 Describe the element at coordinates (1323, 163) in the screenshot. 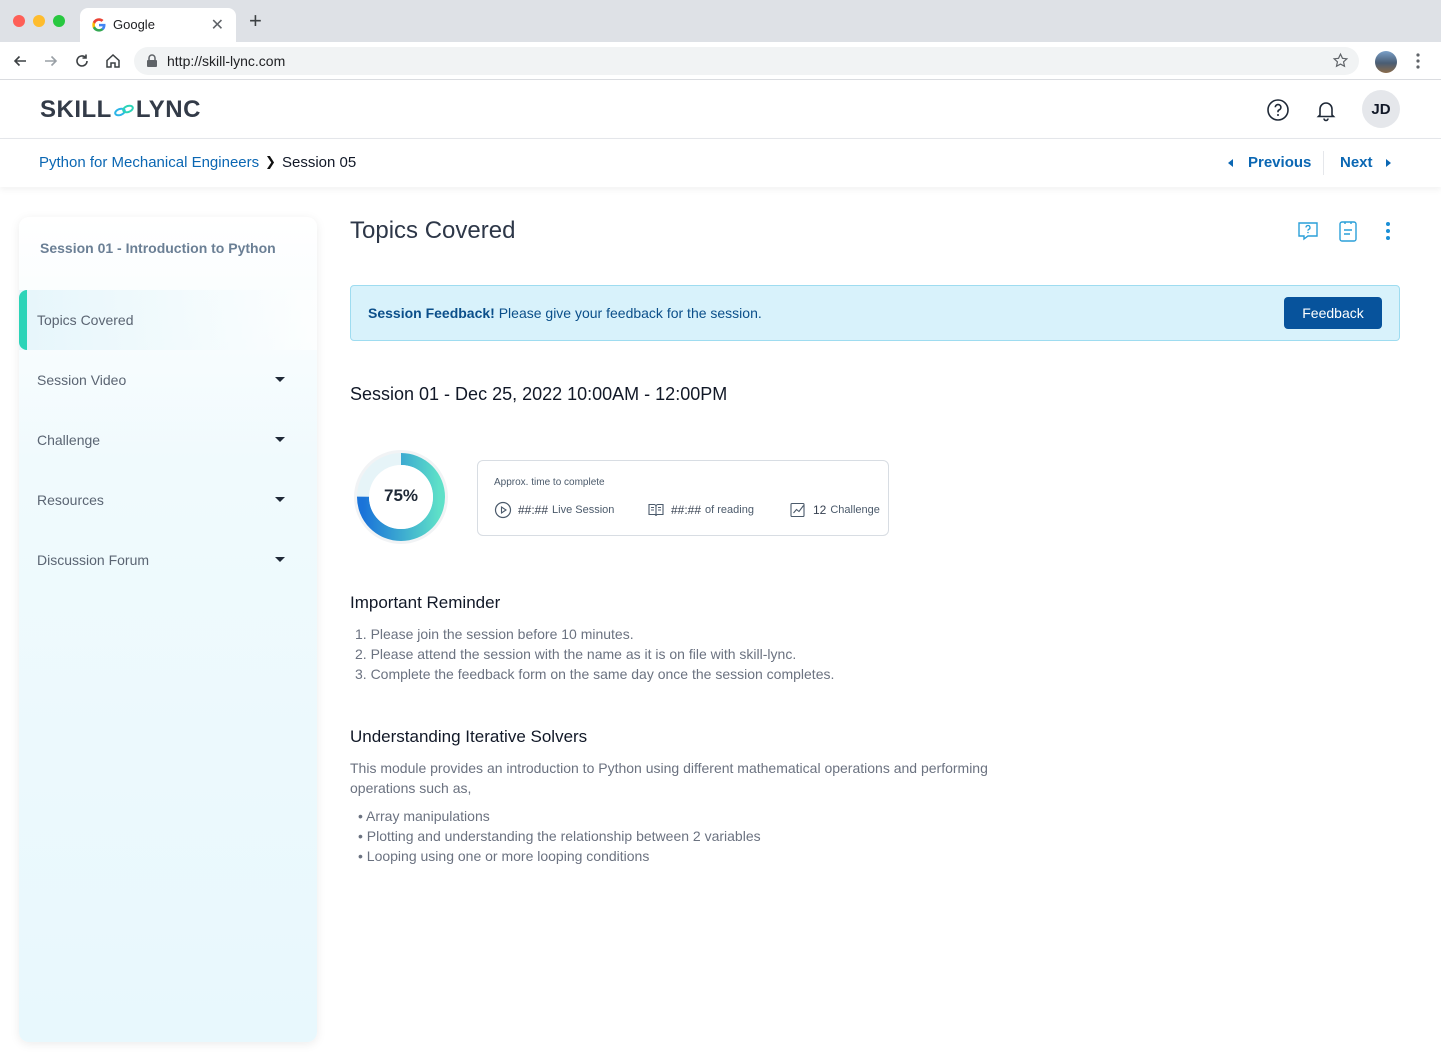

I see `pager-divider` at that location.